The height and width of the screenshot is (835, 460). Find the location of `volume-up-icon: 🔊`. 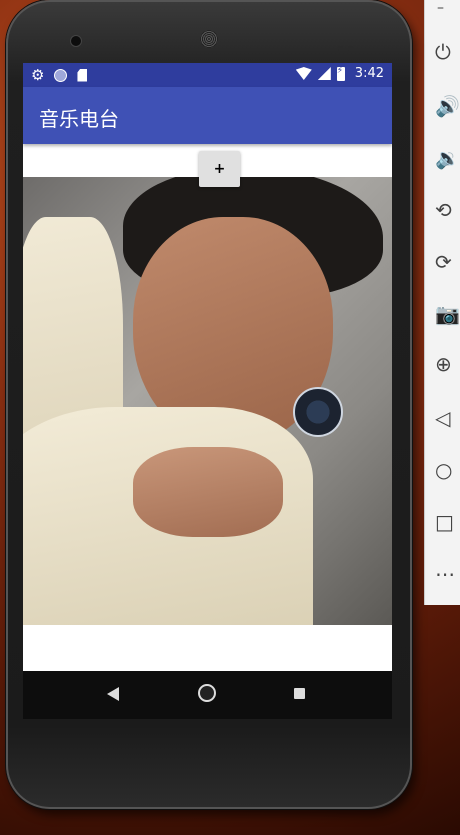

volume-up-icon: 🔊 is located at coordinates (447, 106).